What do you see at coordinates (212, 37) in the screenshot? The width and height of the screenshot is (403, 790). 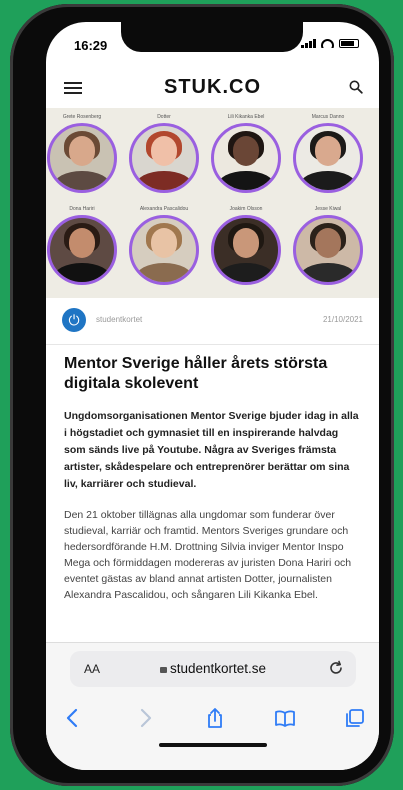 I see `notch` at bounding box center [212, 37].